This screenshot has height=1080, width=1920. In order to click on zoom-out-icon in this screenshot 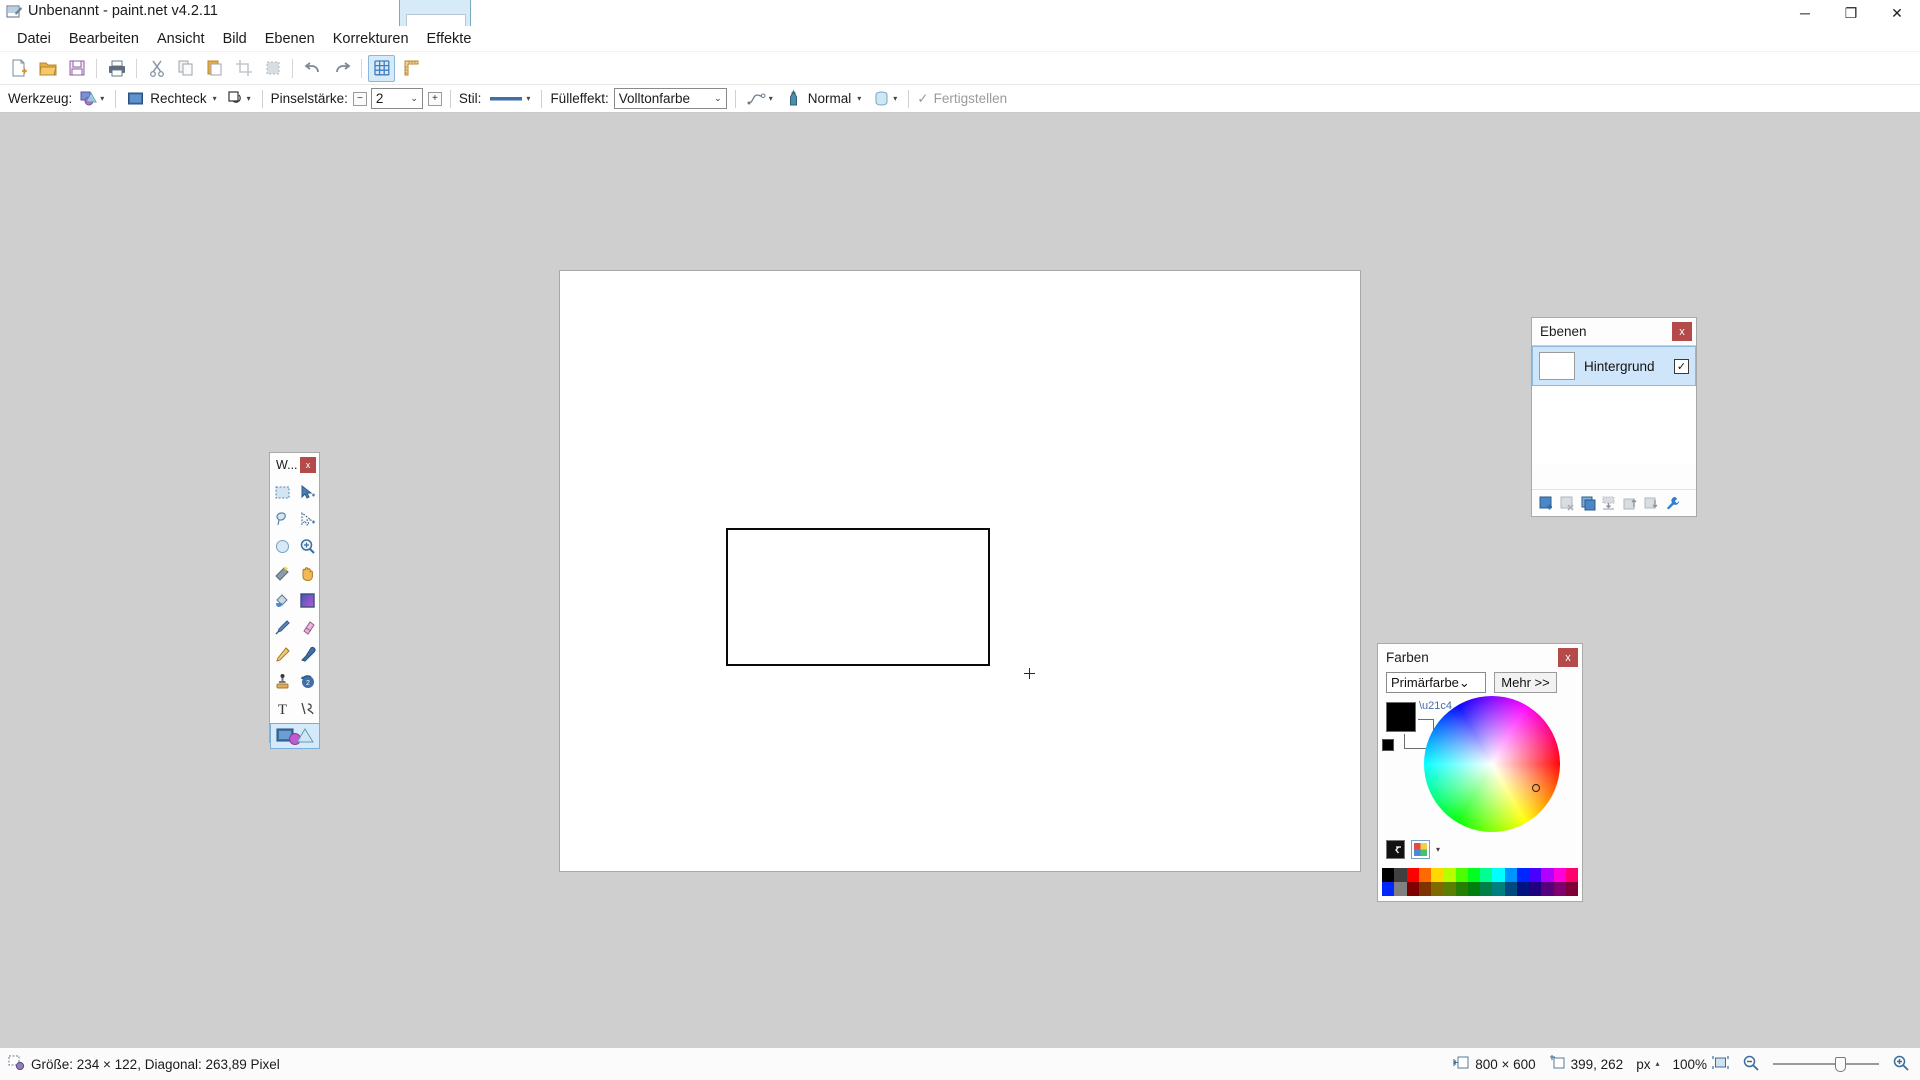, I will do `click(1751, 1064)`.